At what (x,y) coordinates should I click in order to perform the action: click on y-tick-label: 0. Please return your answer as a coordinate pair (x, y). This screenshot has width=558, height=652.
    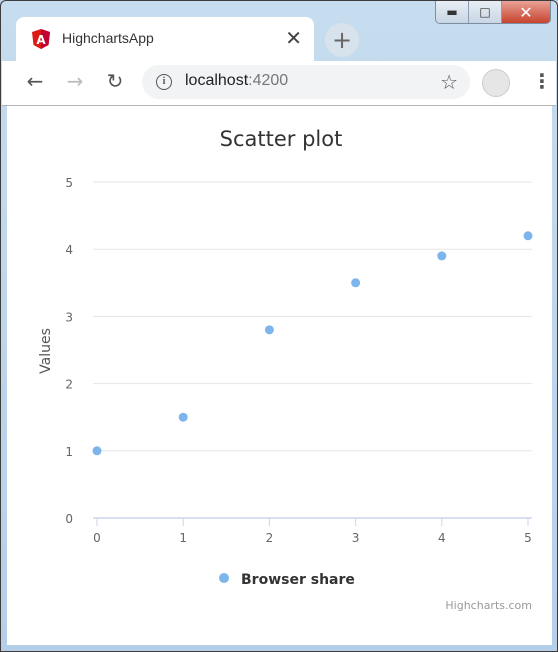
    Looking at the image, I should click on (69, 519).